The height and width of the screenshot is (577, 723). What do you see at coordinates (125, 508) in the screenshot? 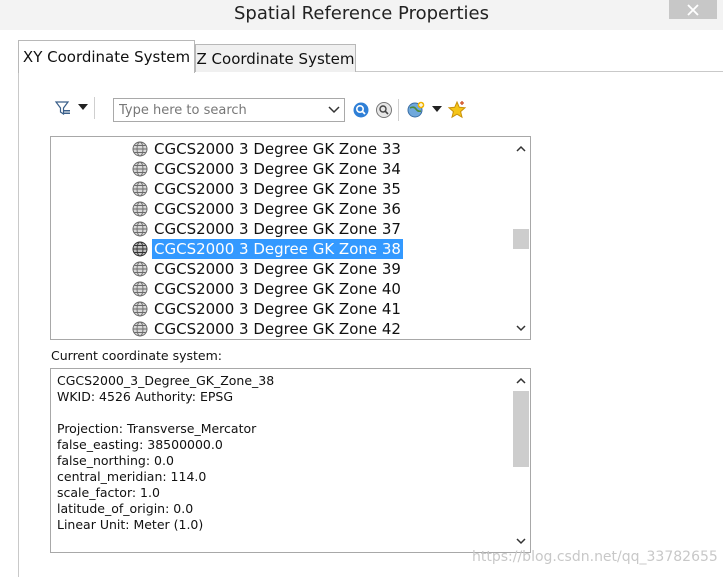
I see `details-line: latitude_of_origin: 0.0` at bounding box center [125, 508].